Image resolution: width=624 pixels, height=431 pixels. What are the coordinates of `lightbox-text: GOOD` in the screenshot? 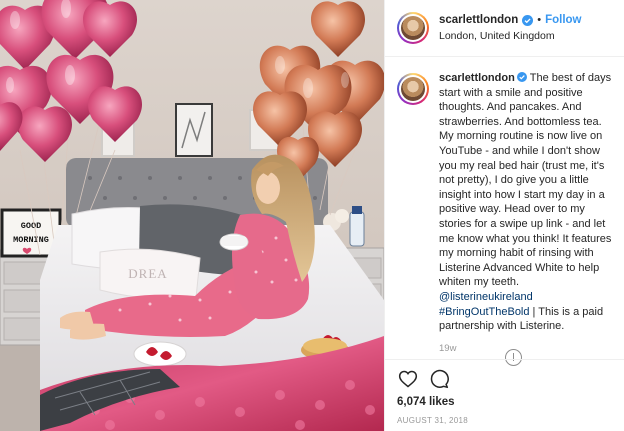 It's located at (31, 226).